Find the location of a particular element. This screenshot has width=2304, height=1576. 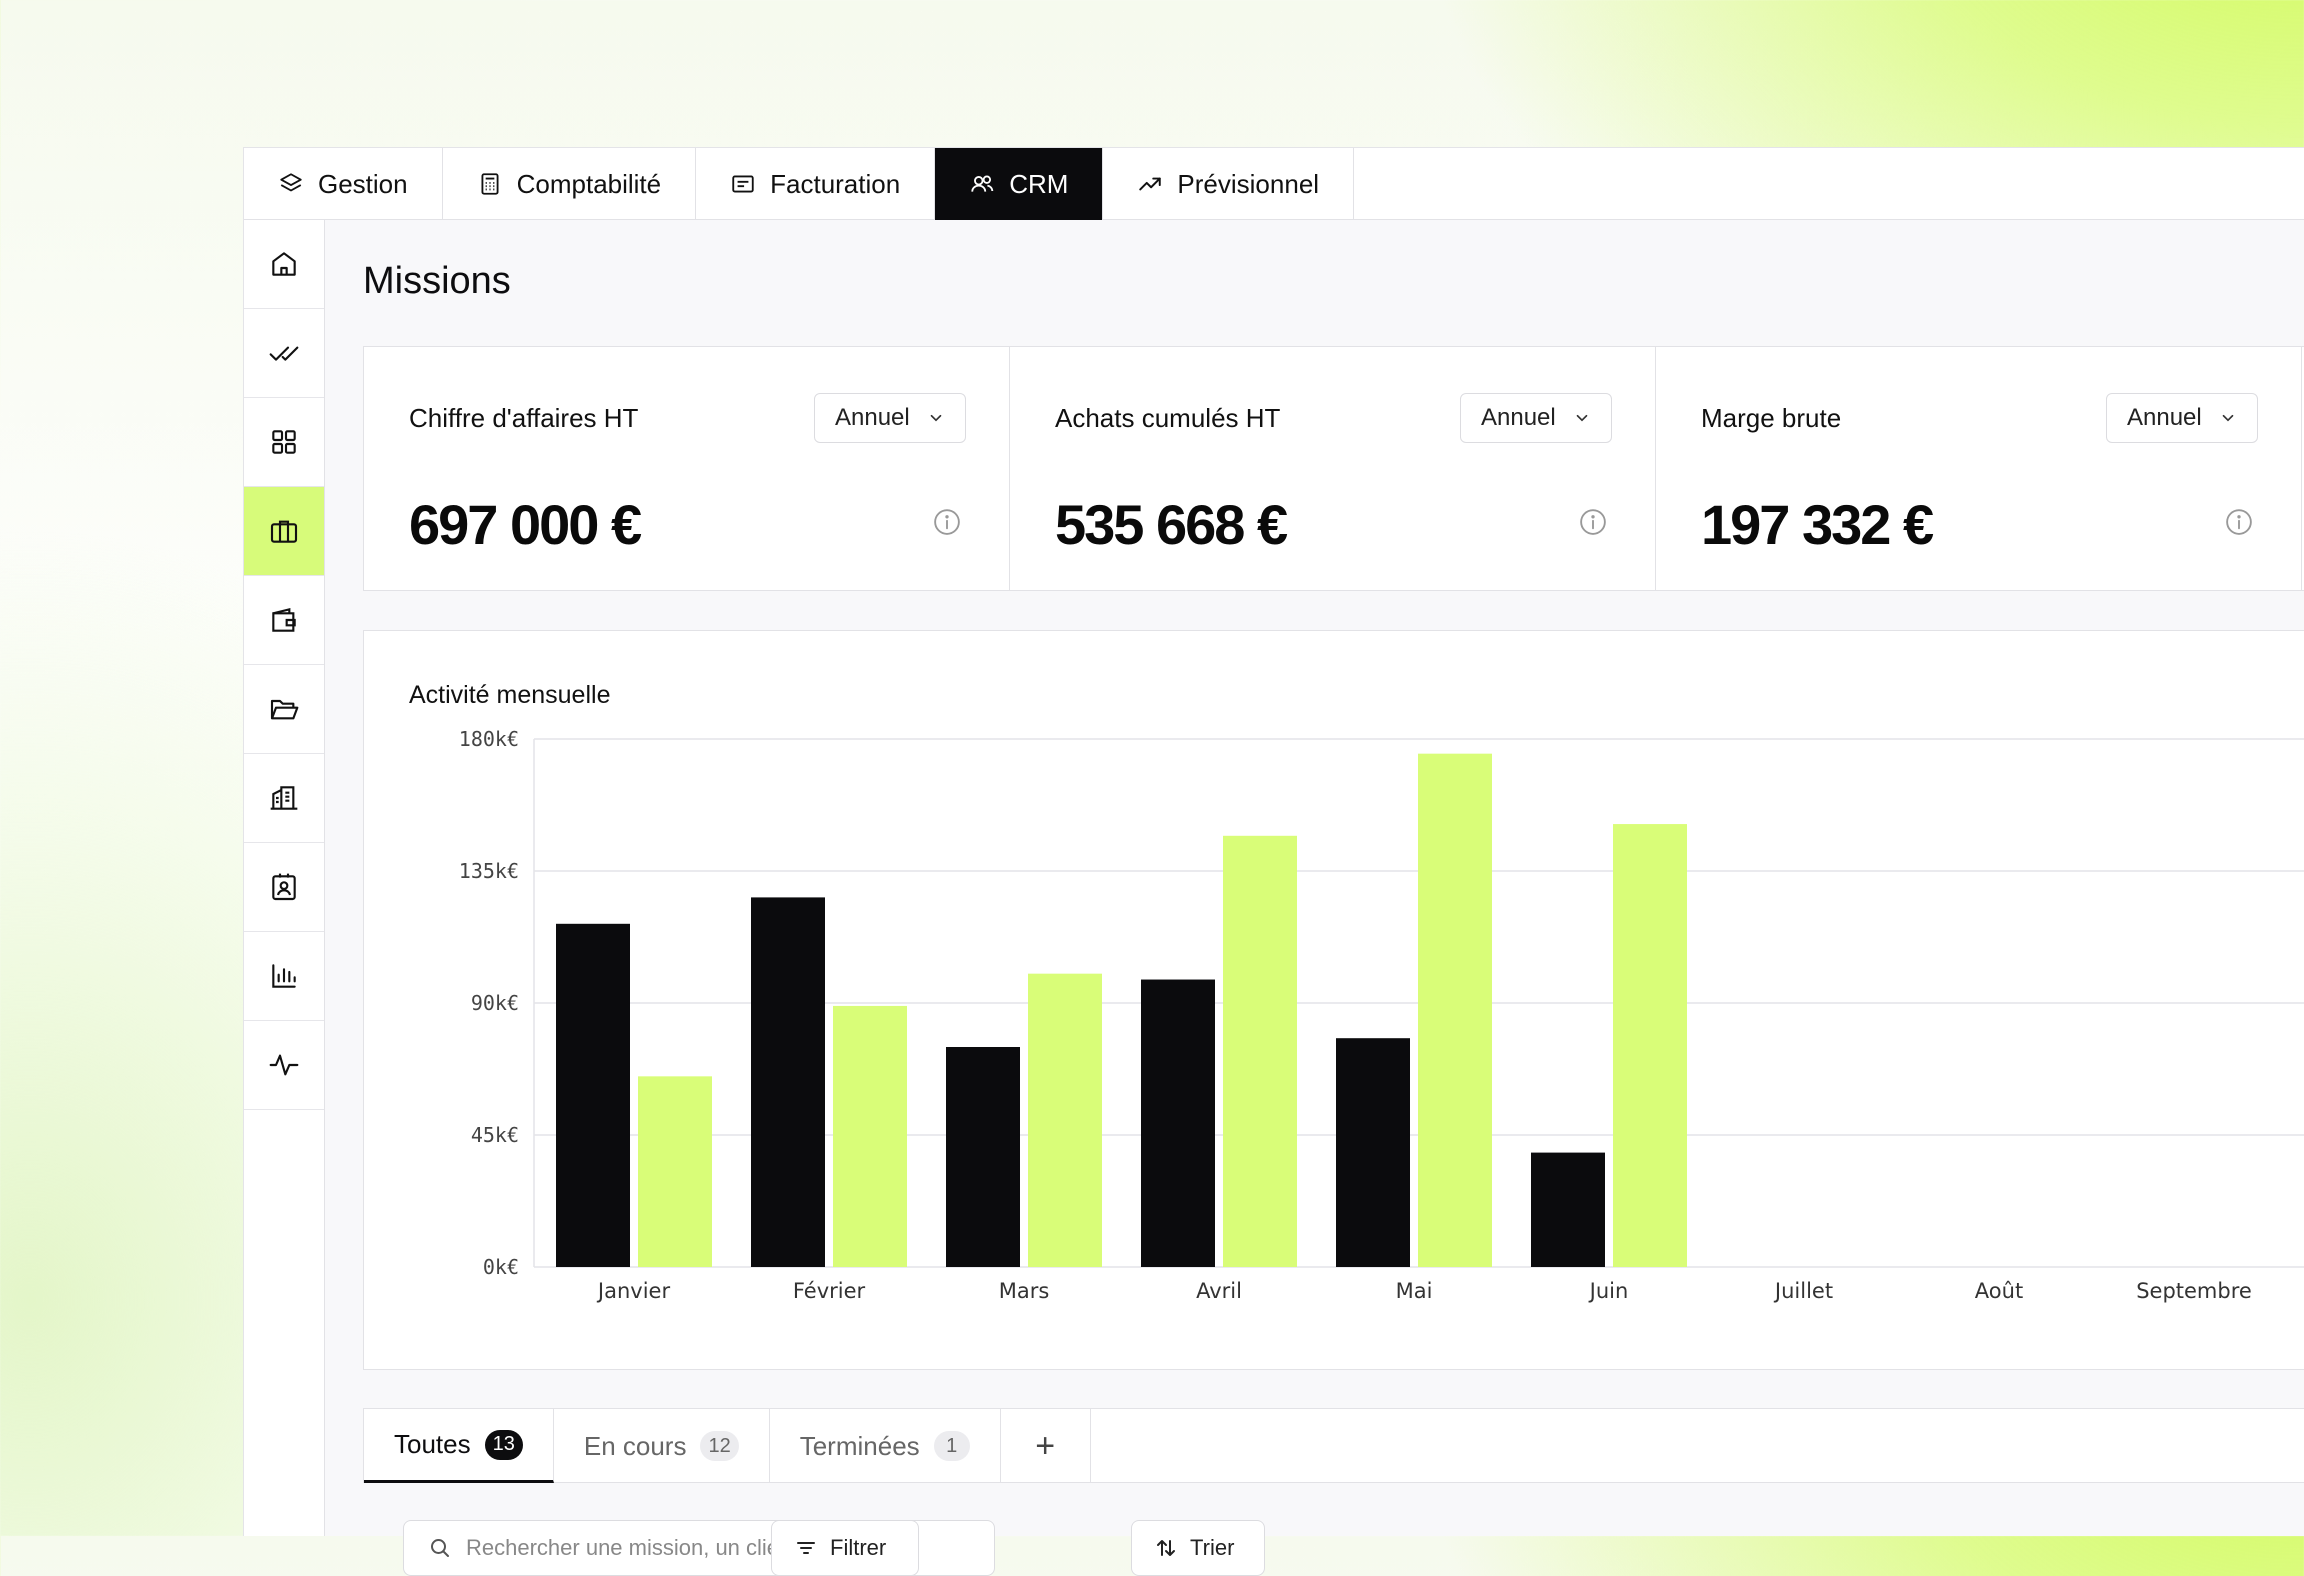

filter-button: Filtrer is located at coordinates (845, 1548).